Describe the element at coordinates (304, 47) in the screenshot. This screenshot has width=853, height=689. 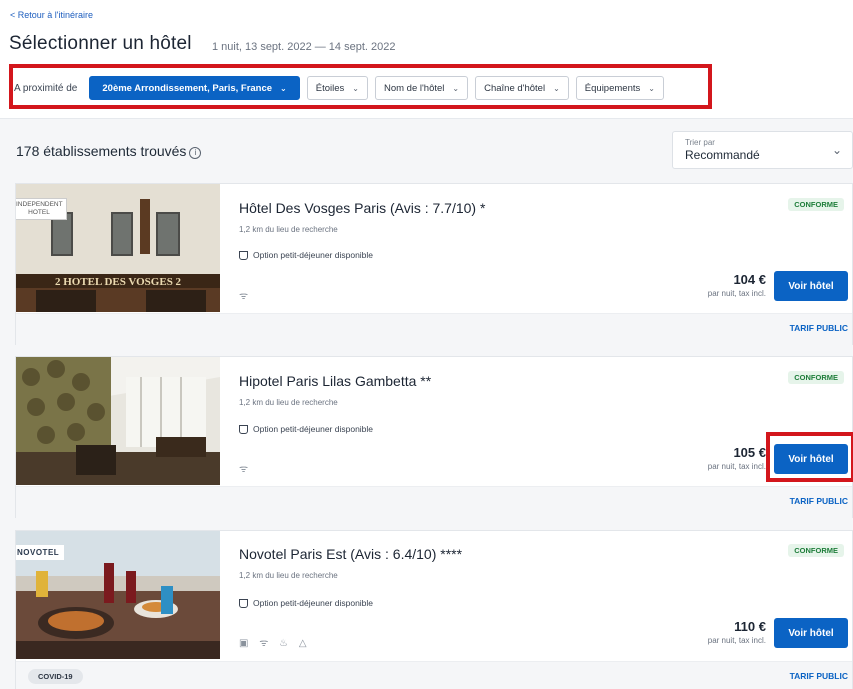
I see `page-subtitle: 1 nuit, 13 sept. 2022 — 14 sept. 2022` at that location.